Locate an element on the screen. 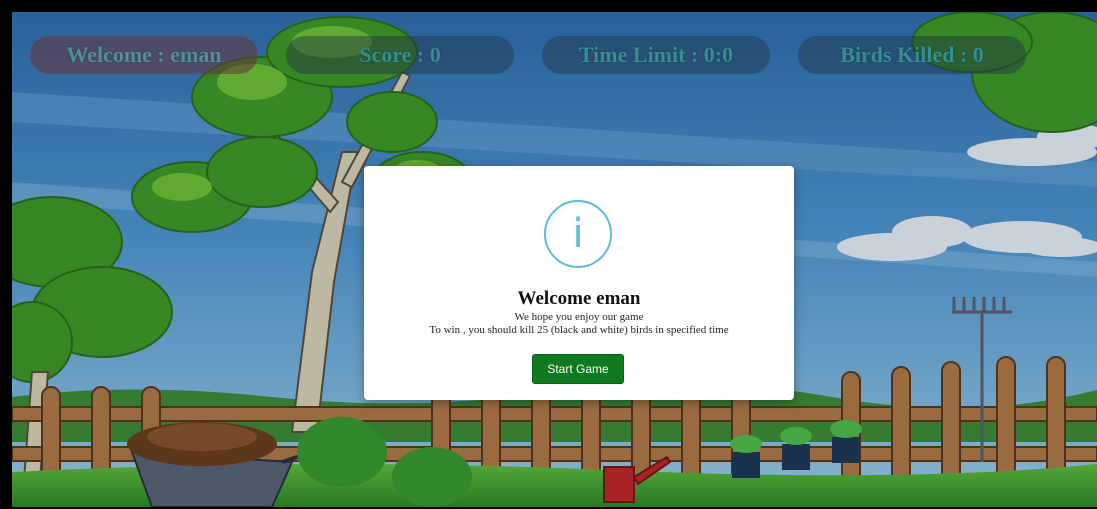 The width and height of the screenshot is (1097, 509). modal-title: Welcome eman is located at coordinates (579, 298).